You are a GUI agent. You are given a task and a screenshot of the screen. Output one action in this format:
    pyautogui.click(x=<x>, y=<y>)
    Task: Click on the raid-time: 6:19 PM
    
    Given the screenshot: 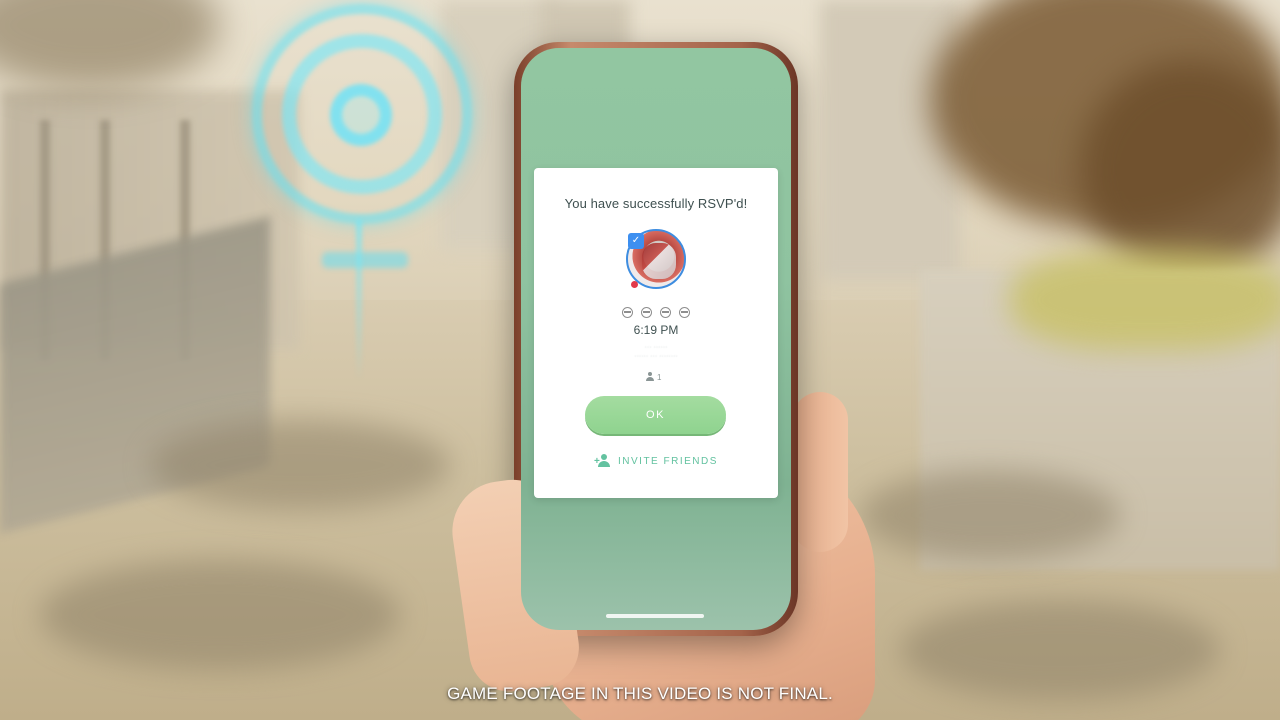 What is the action you would take?
    pyautogui.click(x=656, y=330)
    